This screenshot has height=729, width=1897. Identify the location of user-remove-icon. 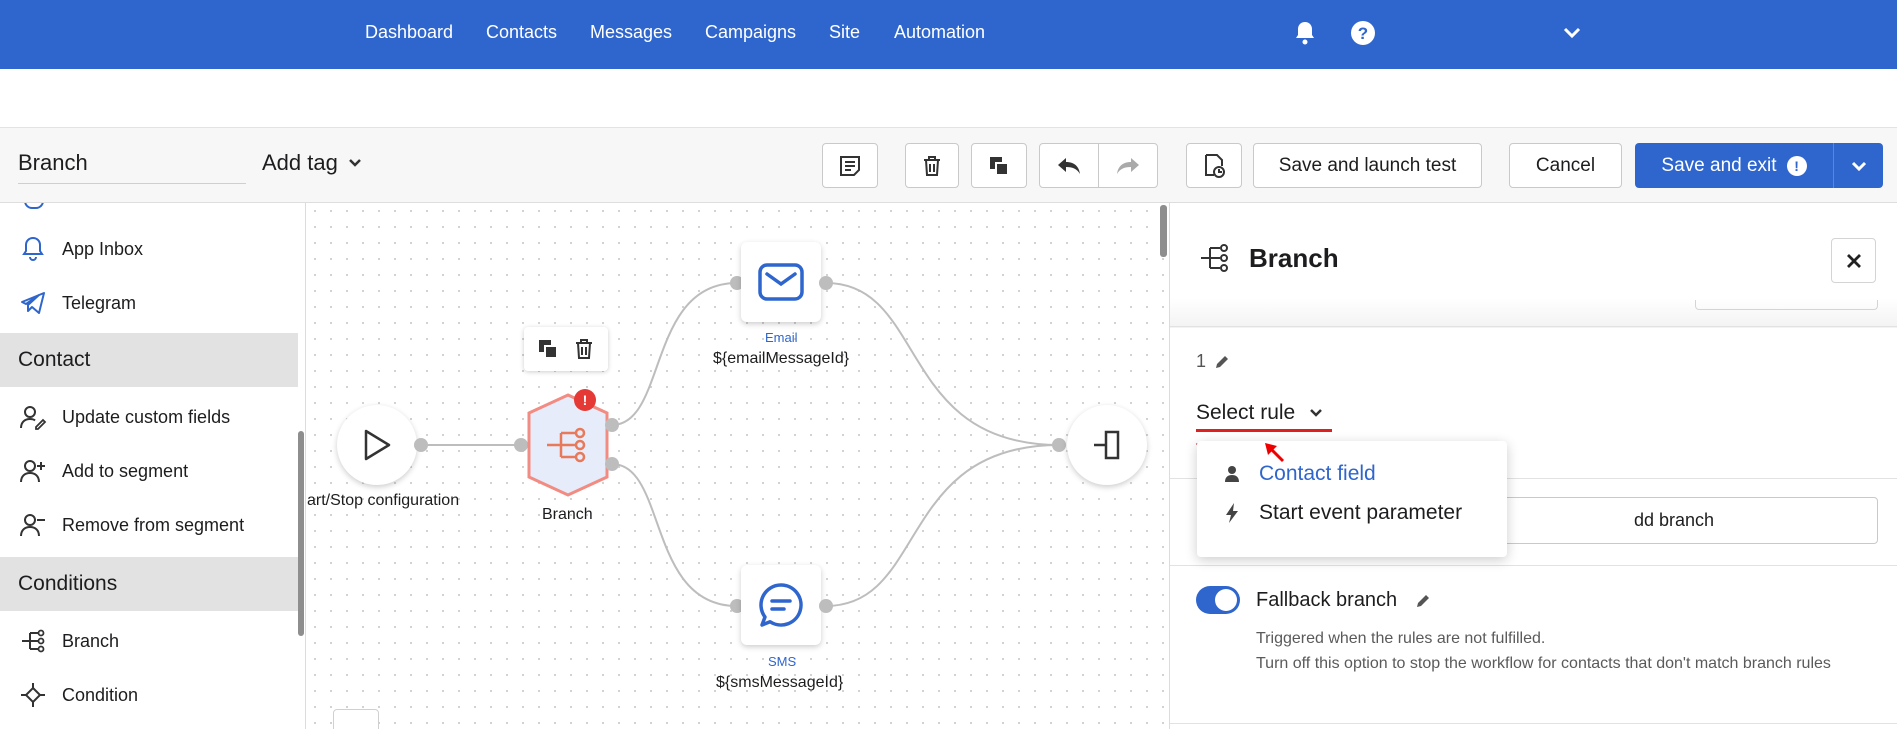
(33, 525).